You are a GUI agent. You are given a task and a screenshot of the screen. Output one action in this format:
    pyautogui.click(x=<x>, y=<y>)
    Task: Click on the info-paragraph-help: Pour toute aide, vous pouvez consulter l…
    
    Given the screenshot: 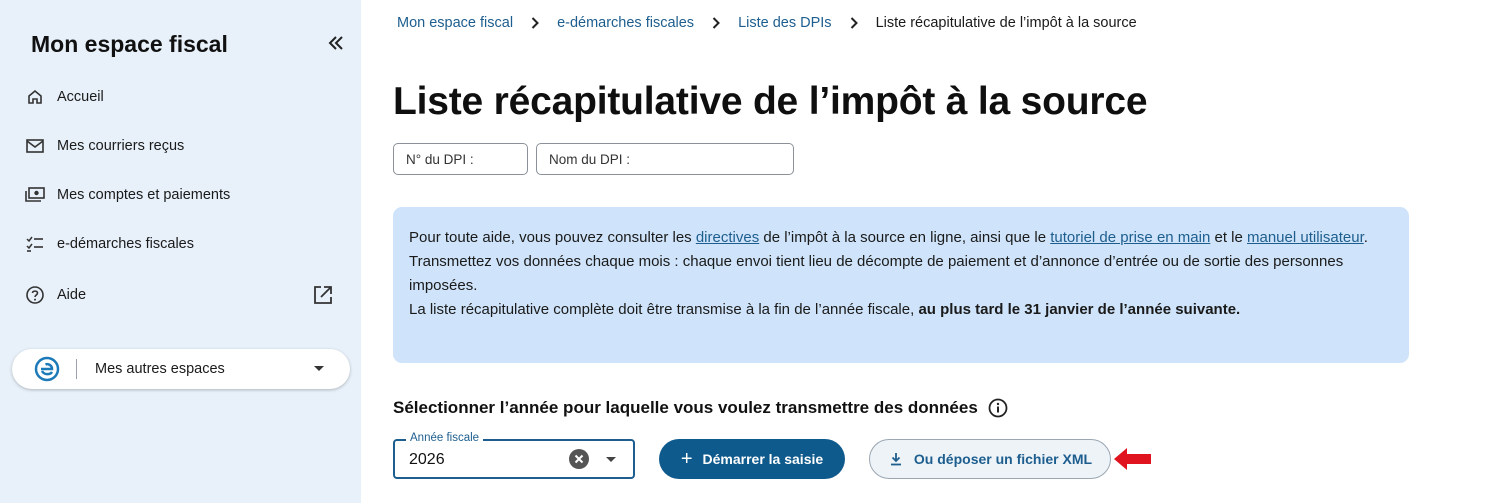 What is the action you would take?
    pyautogui.click(x=901, y=238)
    